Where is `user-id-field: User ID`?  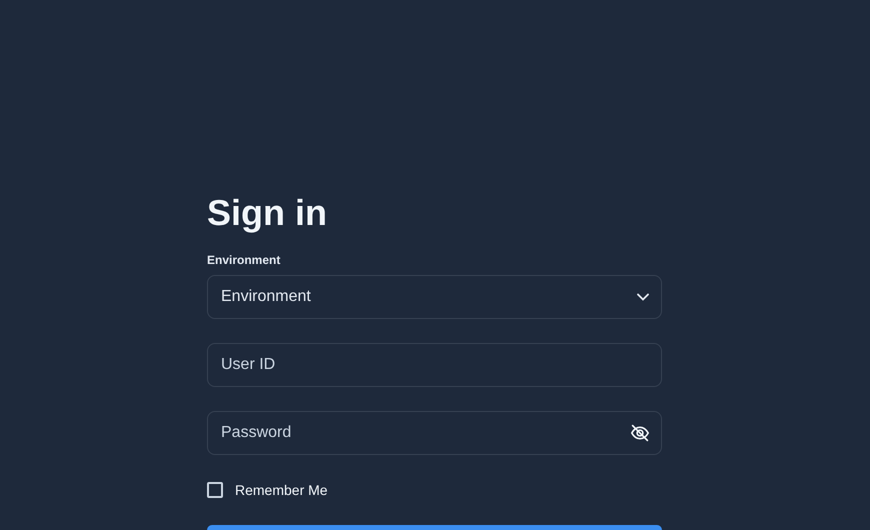 user-id-field: User ID is located at coordinates (434, 365).